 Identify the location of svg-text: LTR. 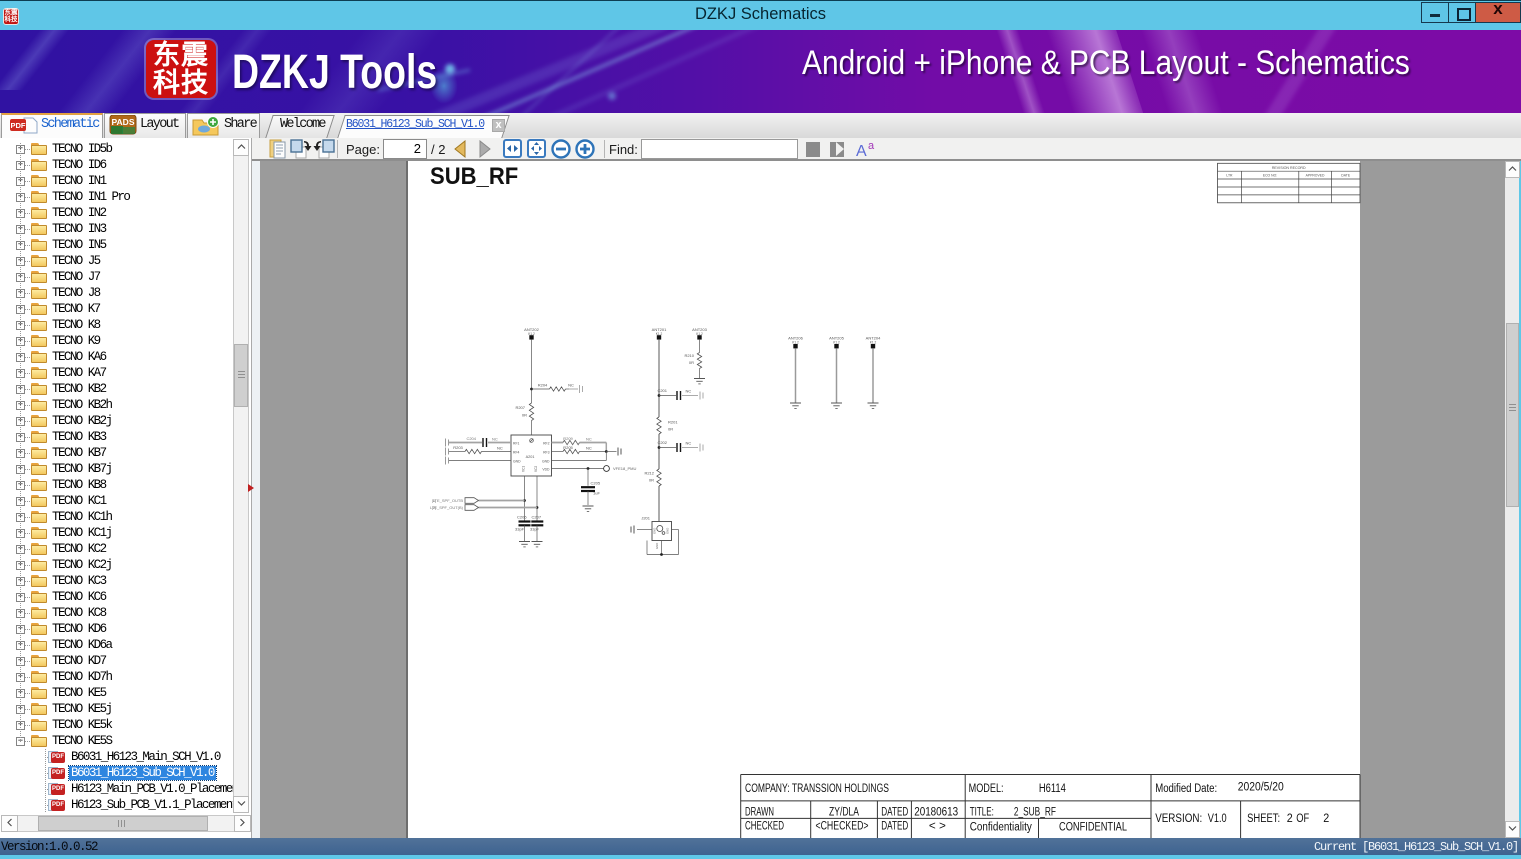
(1229, 176).